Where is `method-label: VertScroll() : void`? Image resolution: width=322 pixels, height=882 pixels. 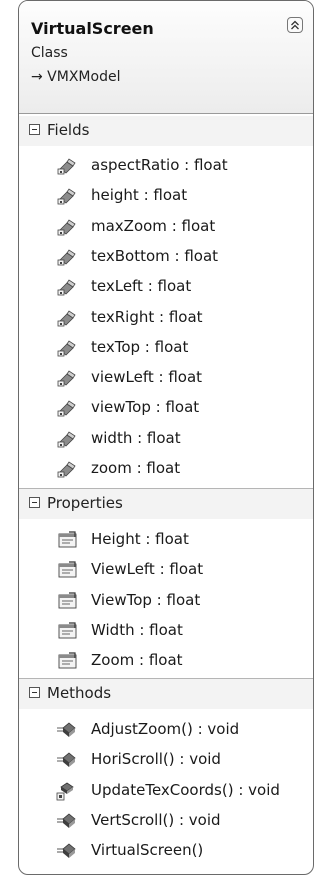 method-label: VertScroll() : void is located at coordinates (156, 819).